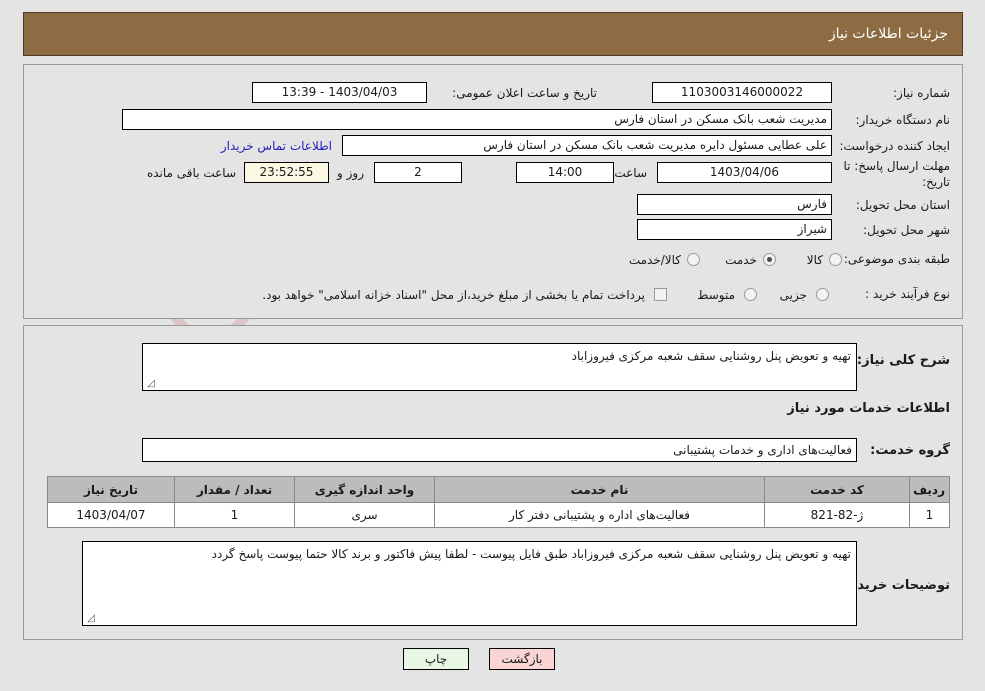 The image size is (985, 691). I want to click on radio-category-service-label: خدمت, so click(741, 260).